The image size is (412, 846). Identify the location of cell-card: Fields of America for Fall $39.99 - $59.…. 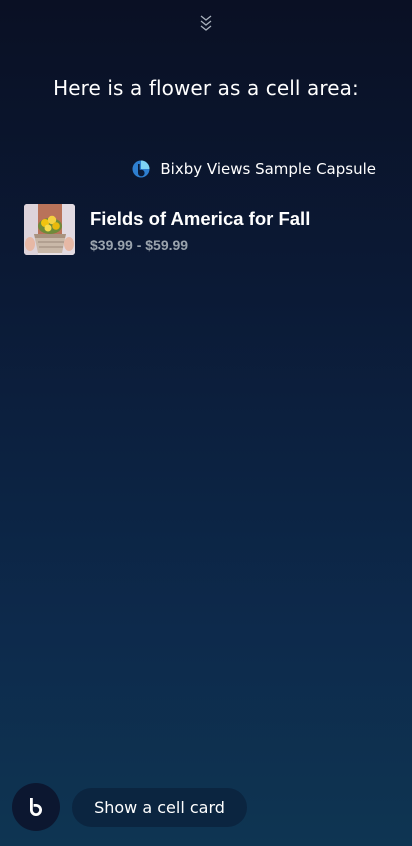
(206, 231).